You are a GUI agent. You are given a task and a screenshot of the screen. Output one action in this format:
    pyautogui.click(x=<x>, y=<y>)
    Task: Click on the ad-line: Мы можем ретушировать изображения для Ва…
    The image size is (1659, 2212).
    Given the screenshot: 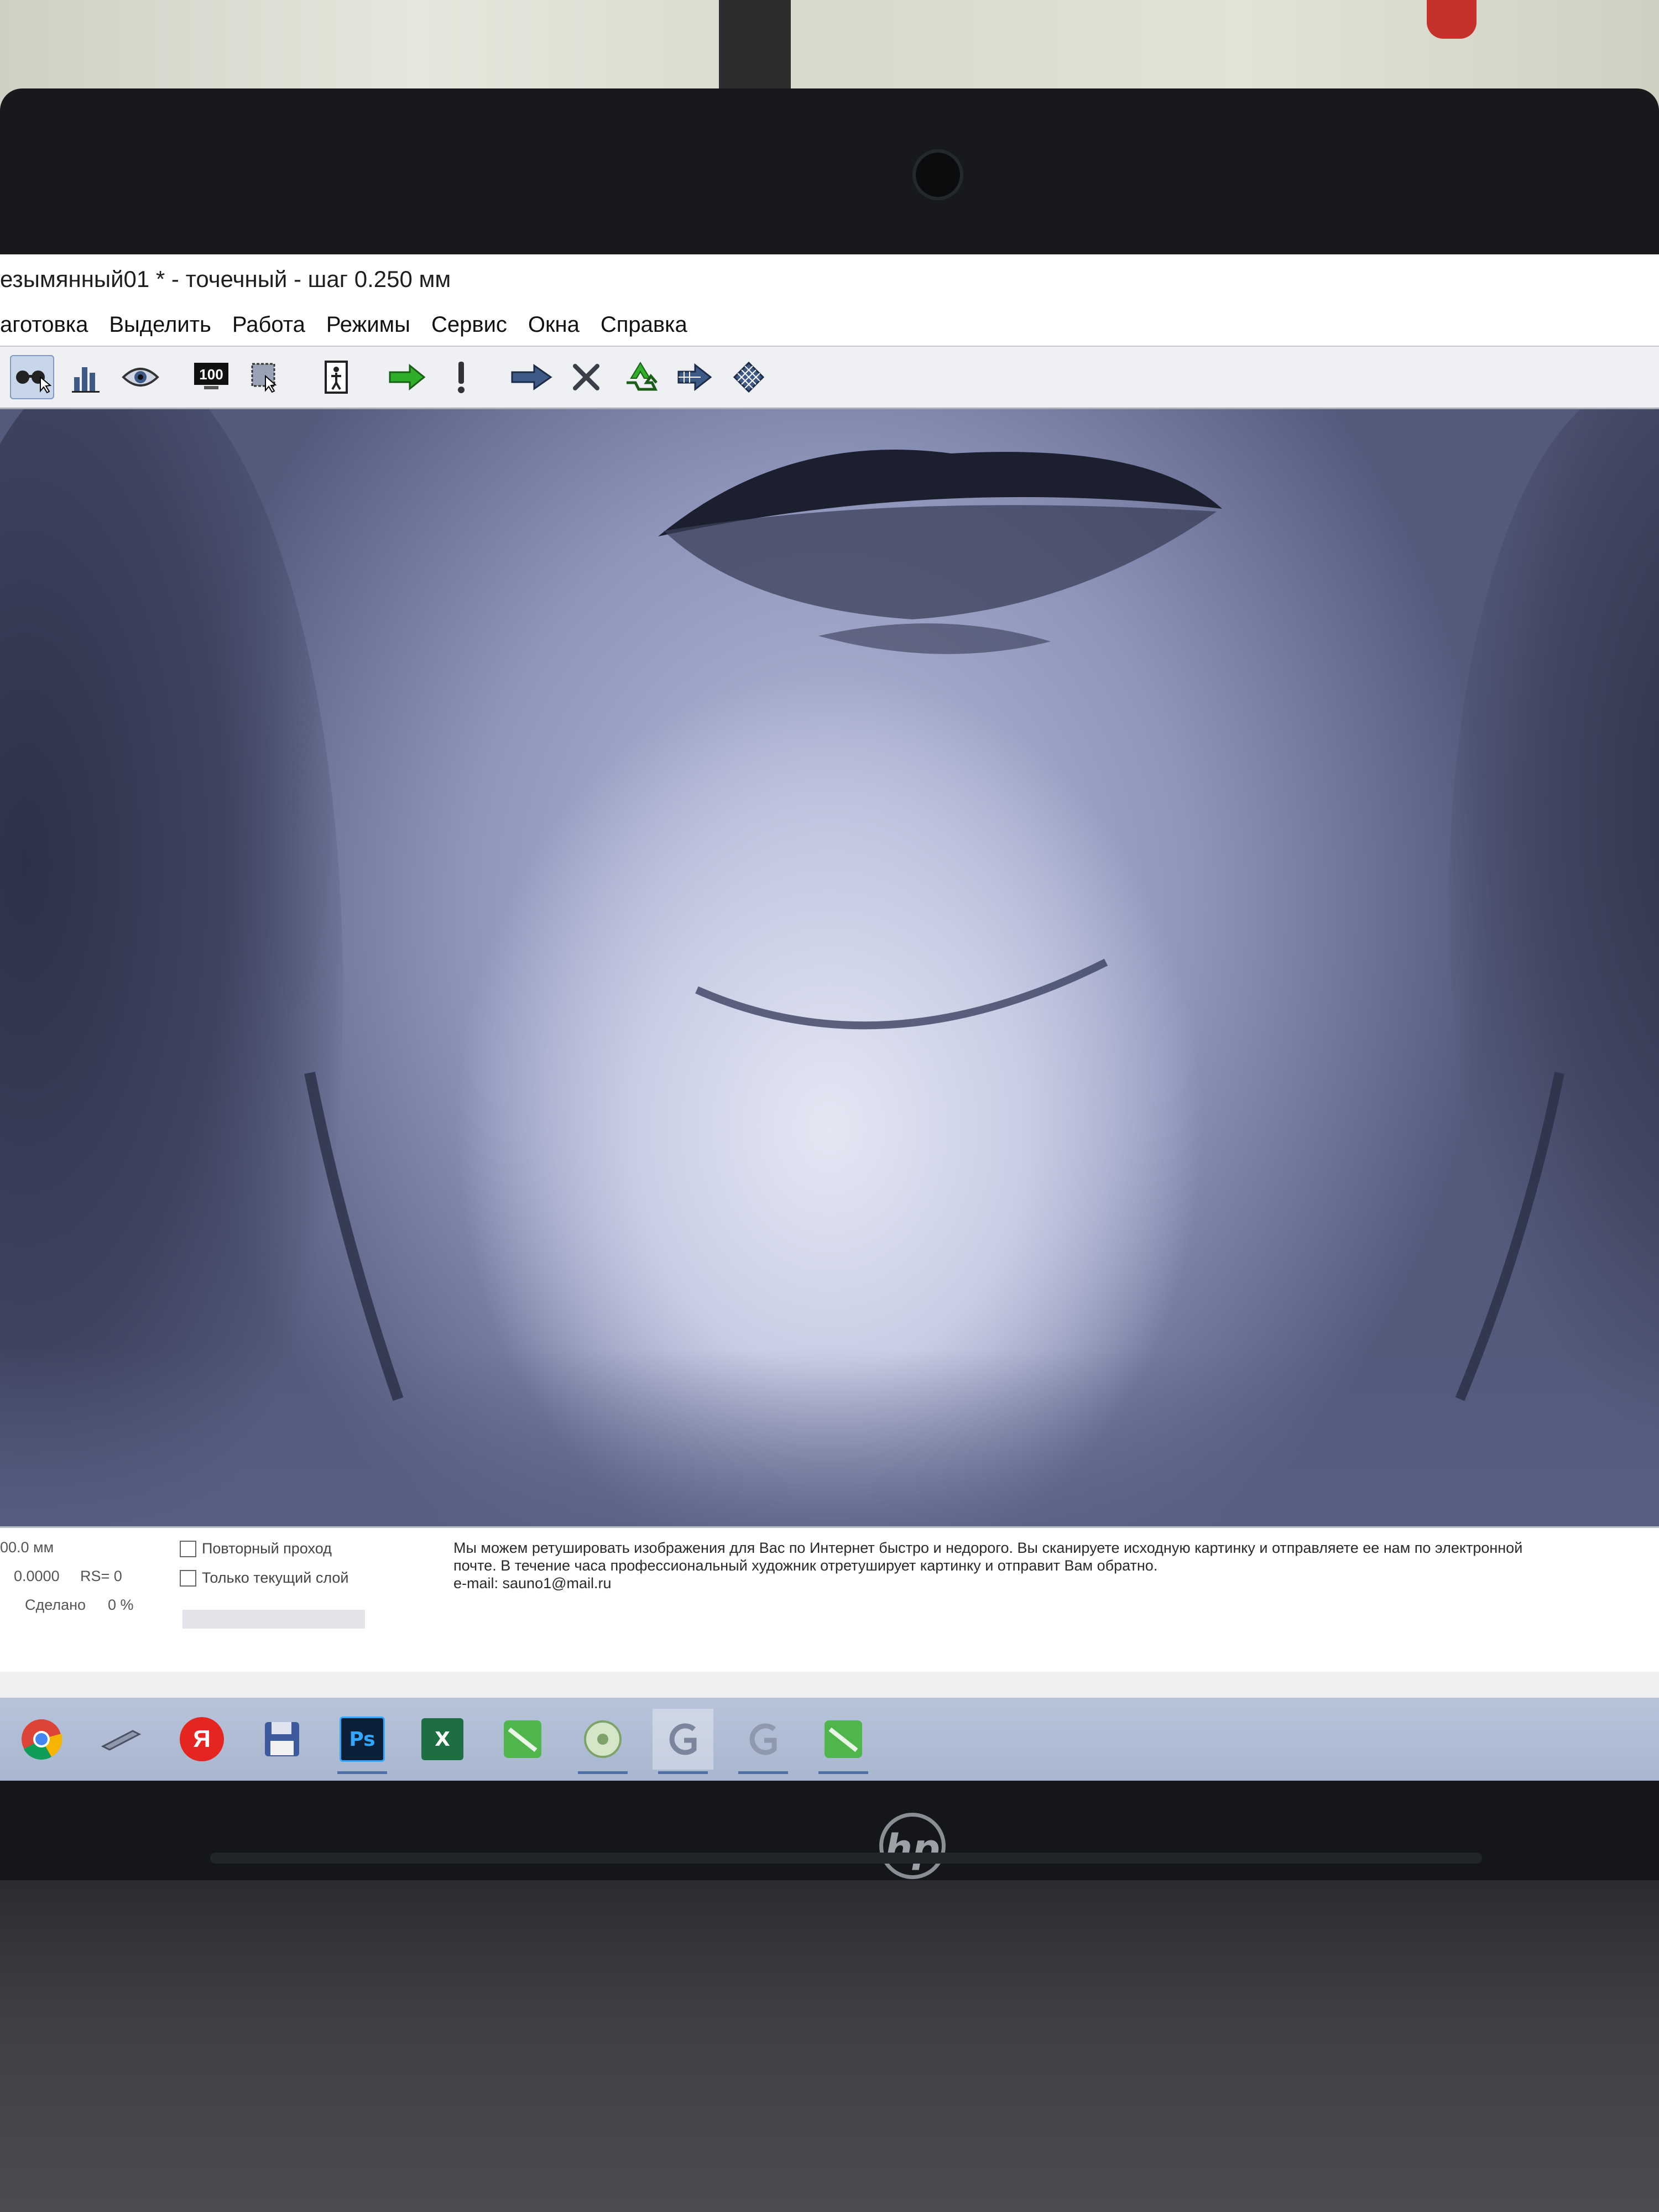 What is the action you would take?
    pyautogui.click(x=988, y=1548)
    